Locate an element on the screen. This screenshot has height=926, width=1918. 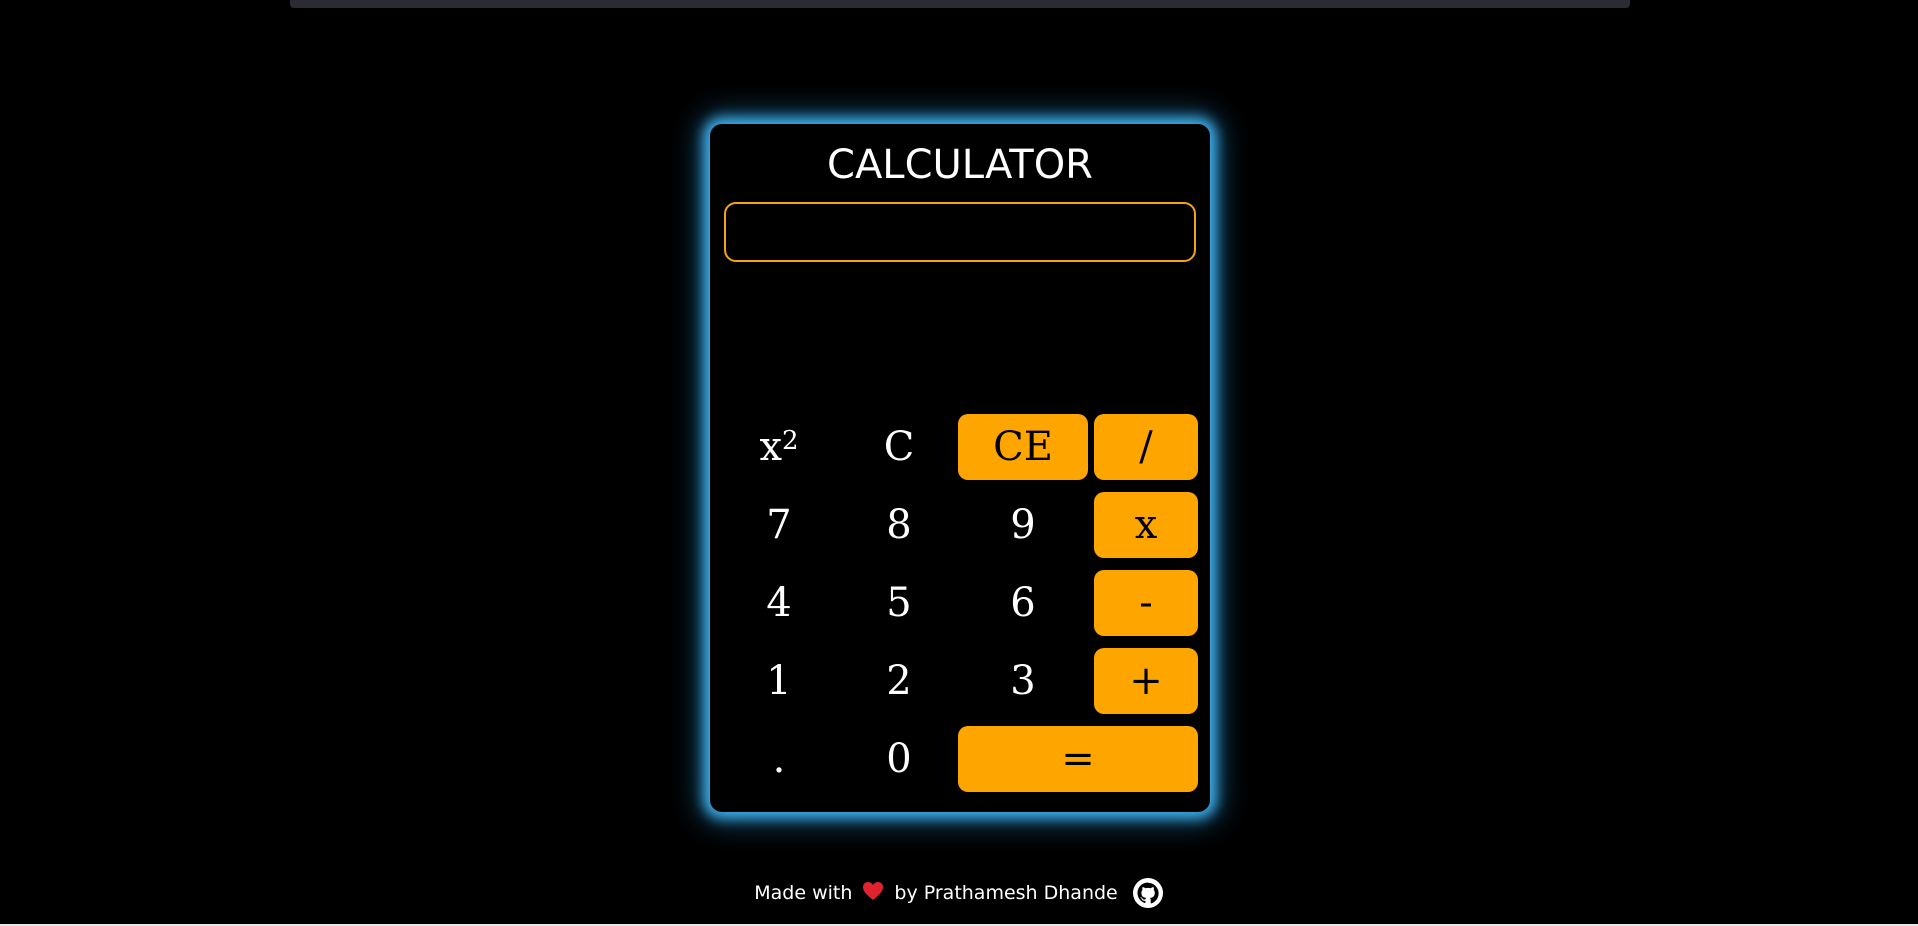
digit-4-button: 4 is located at coordinates (779, 603).